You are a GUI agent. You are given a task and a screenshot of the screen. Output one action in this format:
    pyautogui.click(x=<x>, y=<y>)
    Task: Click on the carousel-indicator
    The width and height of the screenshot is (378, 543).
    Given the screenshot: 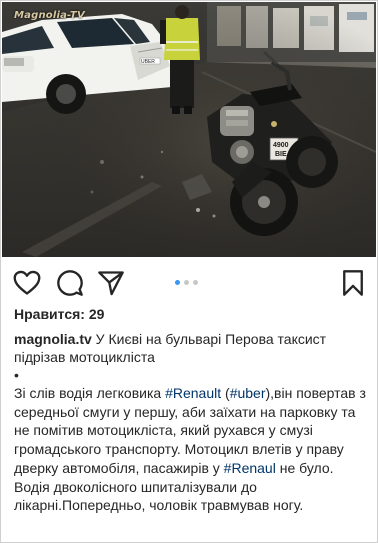 What is the action you would take?
    pyautogui.click(x=186, y=283)
    